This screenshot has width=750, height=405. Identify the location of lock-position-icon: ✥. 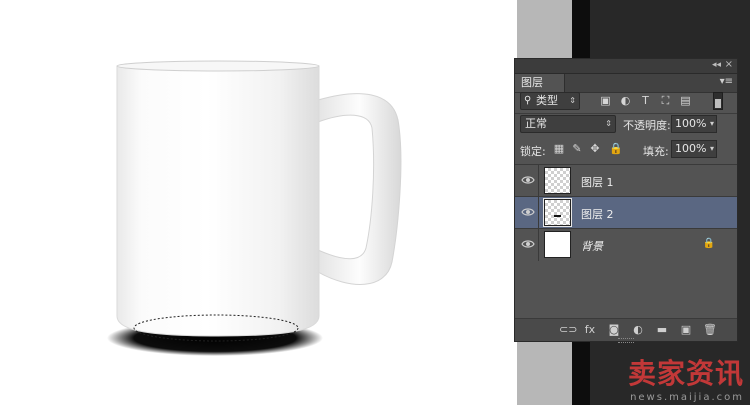
(595, 149).